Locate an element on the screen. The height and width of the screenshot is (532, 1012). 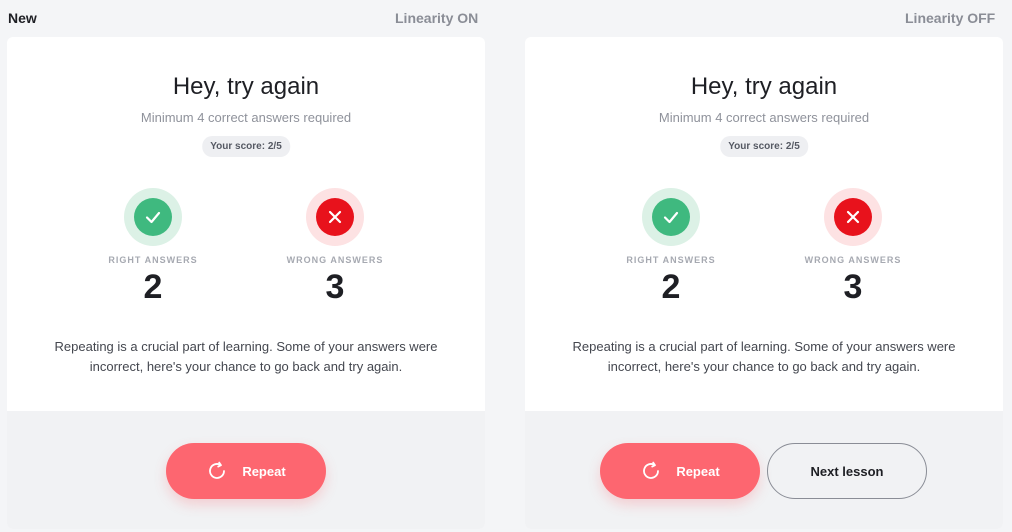
card-footer: Repeat is located at coordinates (246, 470).